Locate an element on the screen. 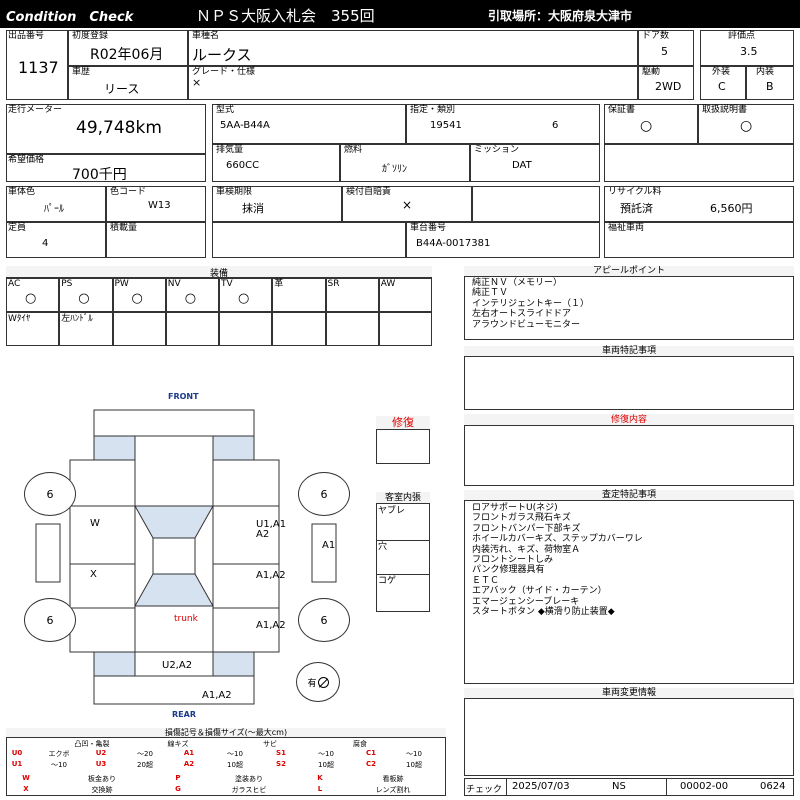  capacity-label: 定員 is located at coordinates (17, 228).